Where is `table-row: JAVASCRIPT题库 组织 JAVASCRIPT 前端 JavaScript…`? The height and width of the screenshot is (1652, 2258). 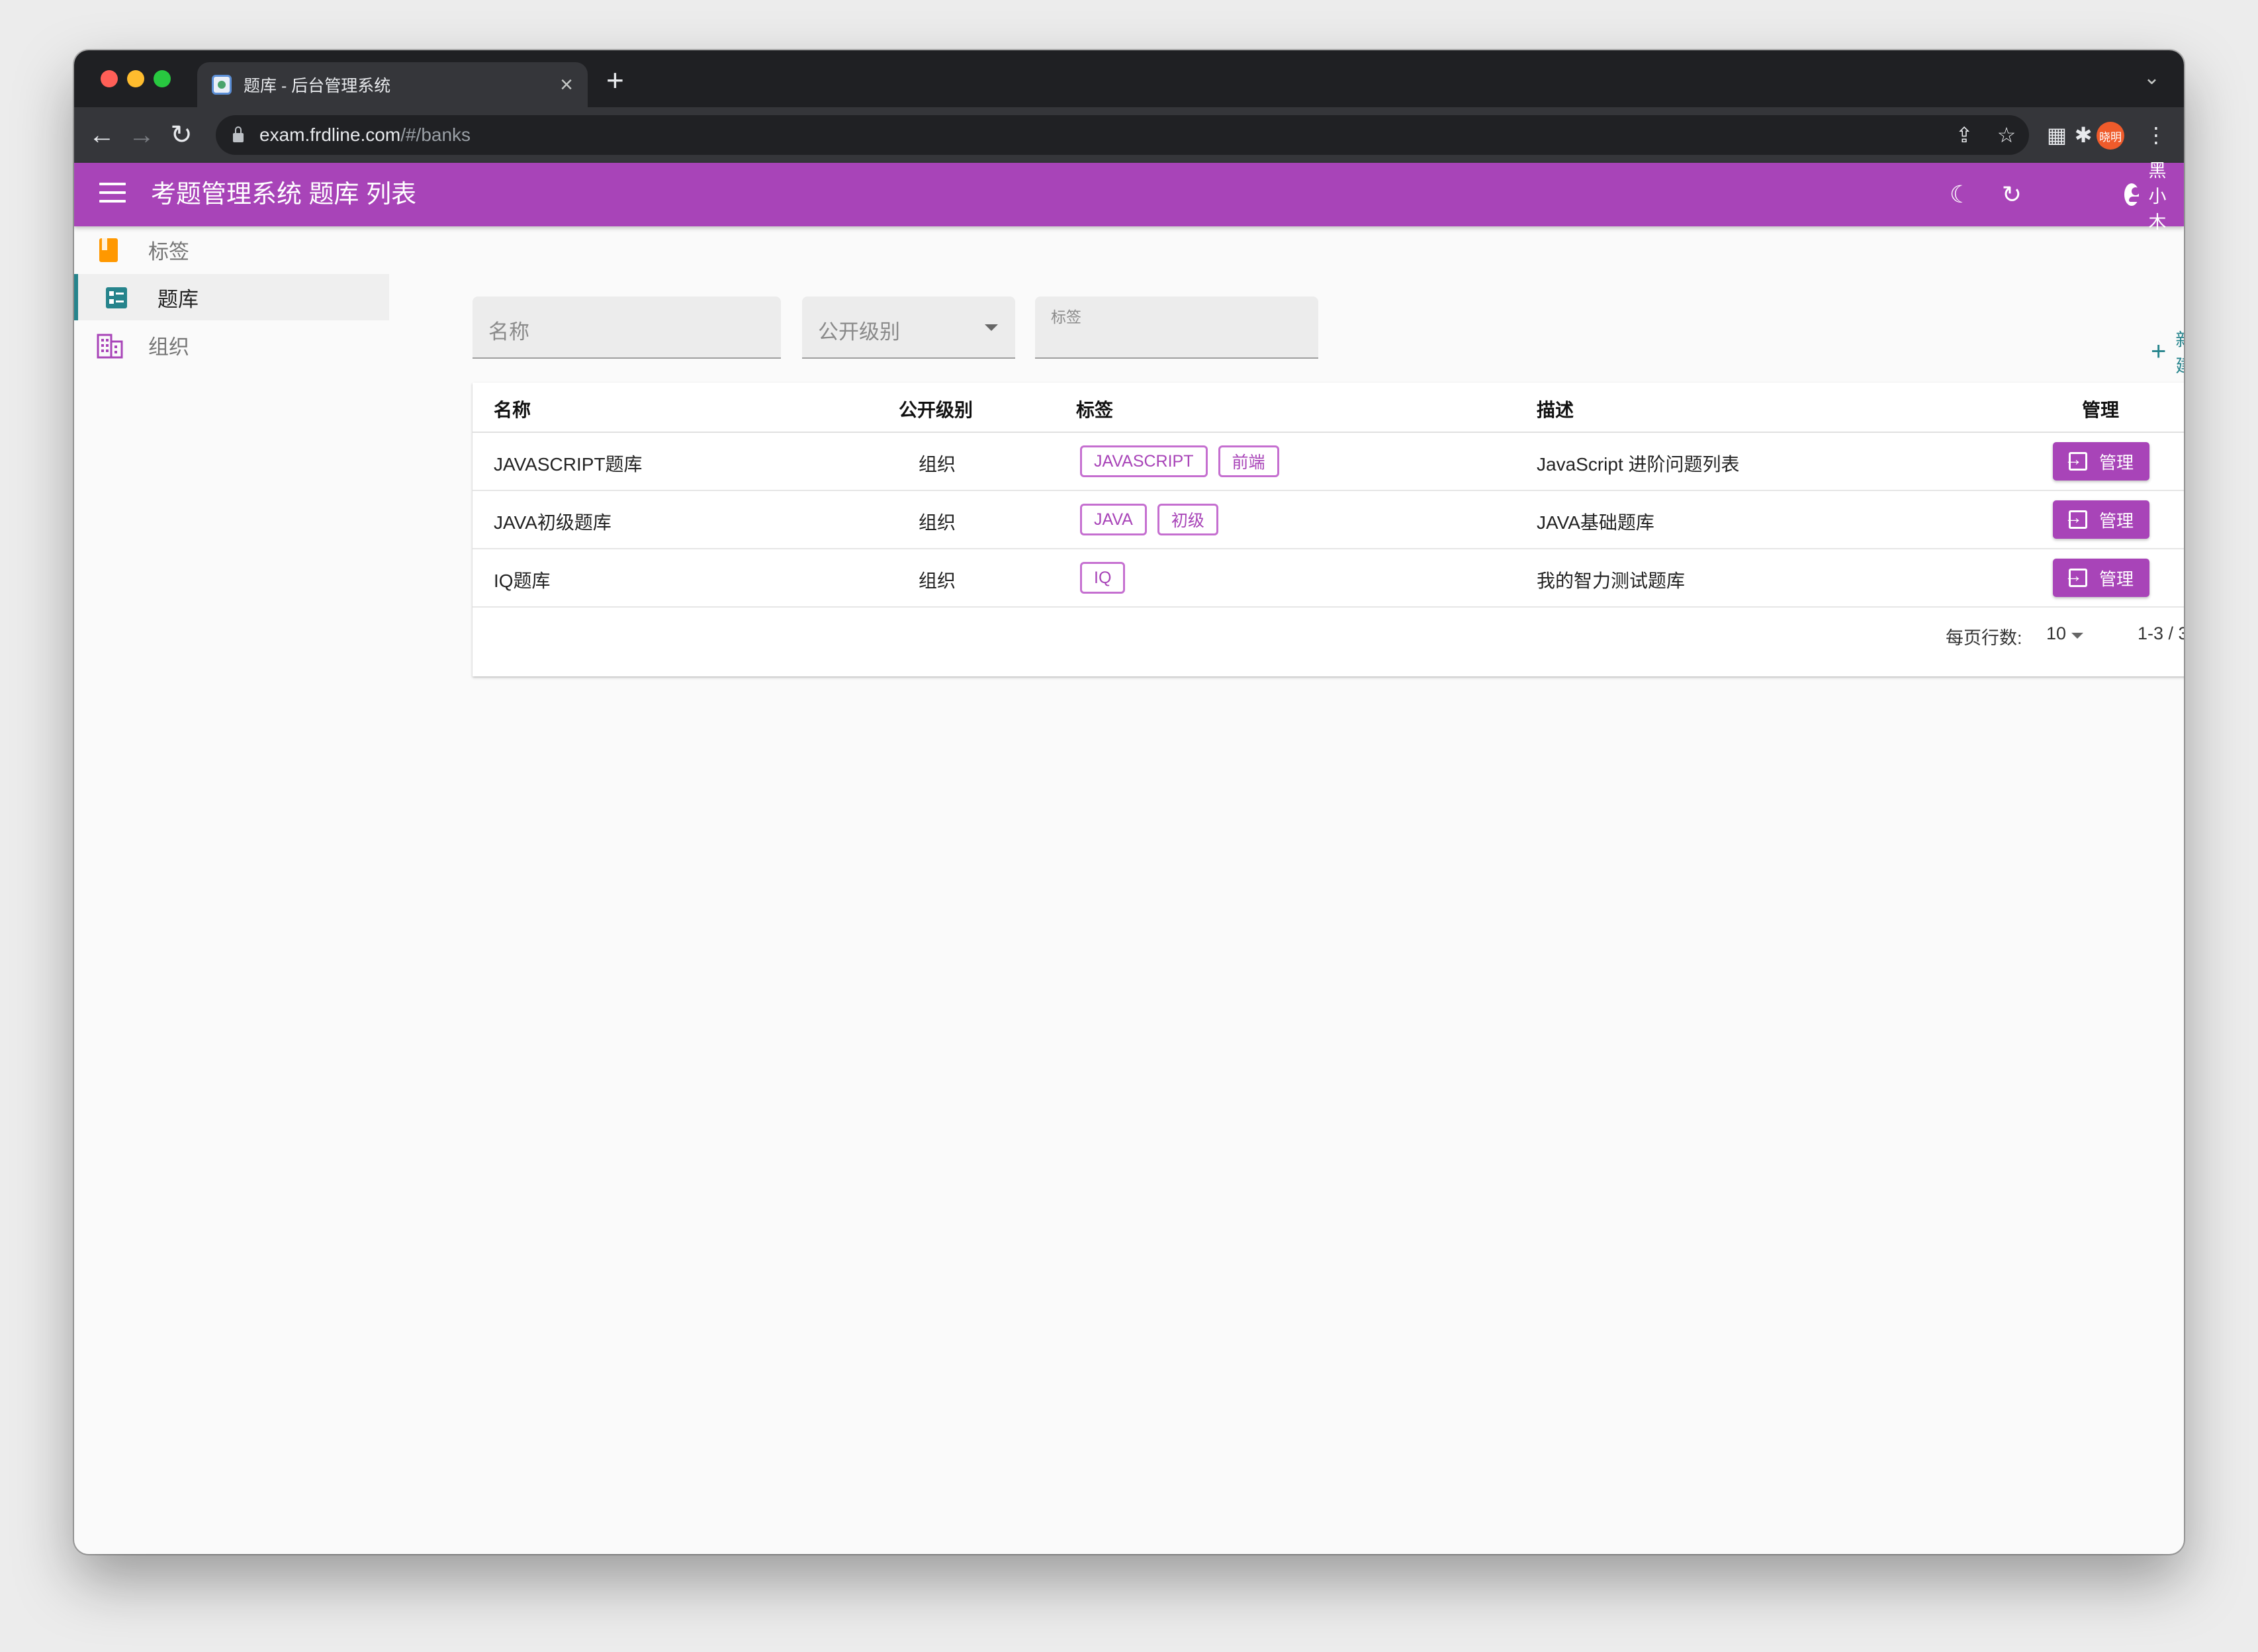 table-row: JAVASCRIPT题库 组织 JAVASCRIPT 前端 JavaScript… is located at coordinates (1328, 462).